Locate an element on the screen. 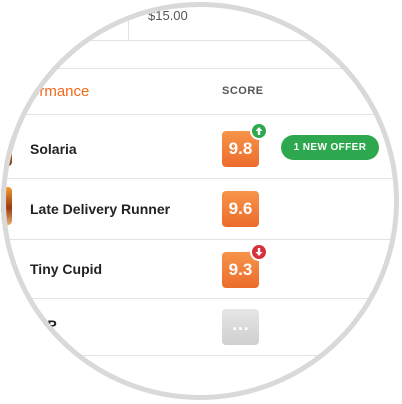  price-value: $15.00 is located at coordinates (168, 15).